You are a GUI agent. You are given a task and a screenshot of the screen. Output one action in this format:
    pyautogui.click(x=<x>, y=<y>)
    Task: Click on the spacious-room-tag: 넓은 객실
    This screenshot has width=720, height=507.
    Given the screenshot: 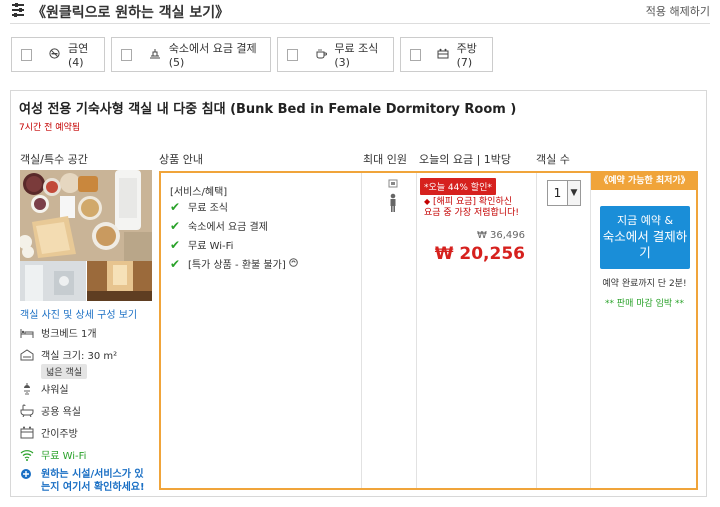 What is the action you would take?
    pyautogui.click(x=64, y=371)
    